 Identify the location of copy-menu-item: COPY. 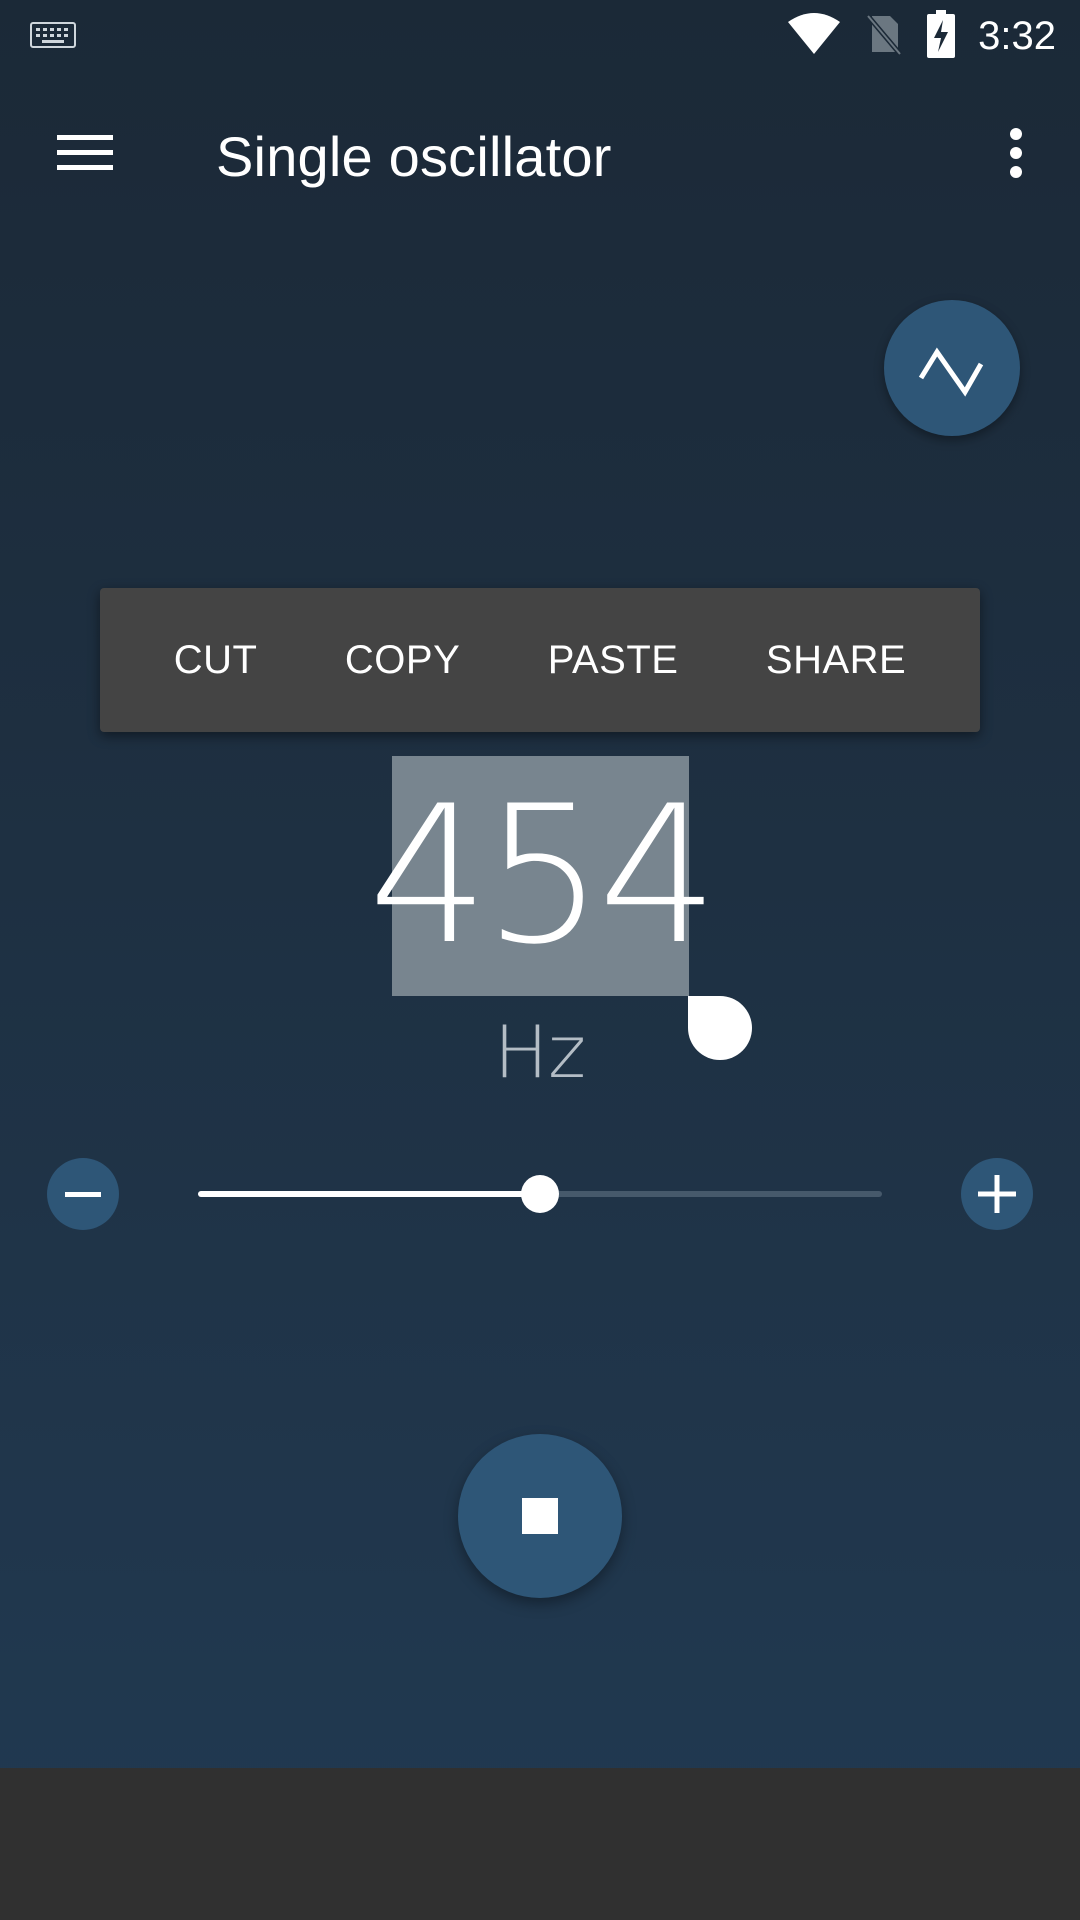
(402, 660).